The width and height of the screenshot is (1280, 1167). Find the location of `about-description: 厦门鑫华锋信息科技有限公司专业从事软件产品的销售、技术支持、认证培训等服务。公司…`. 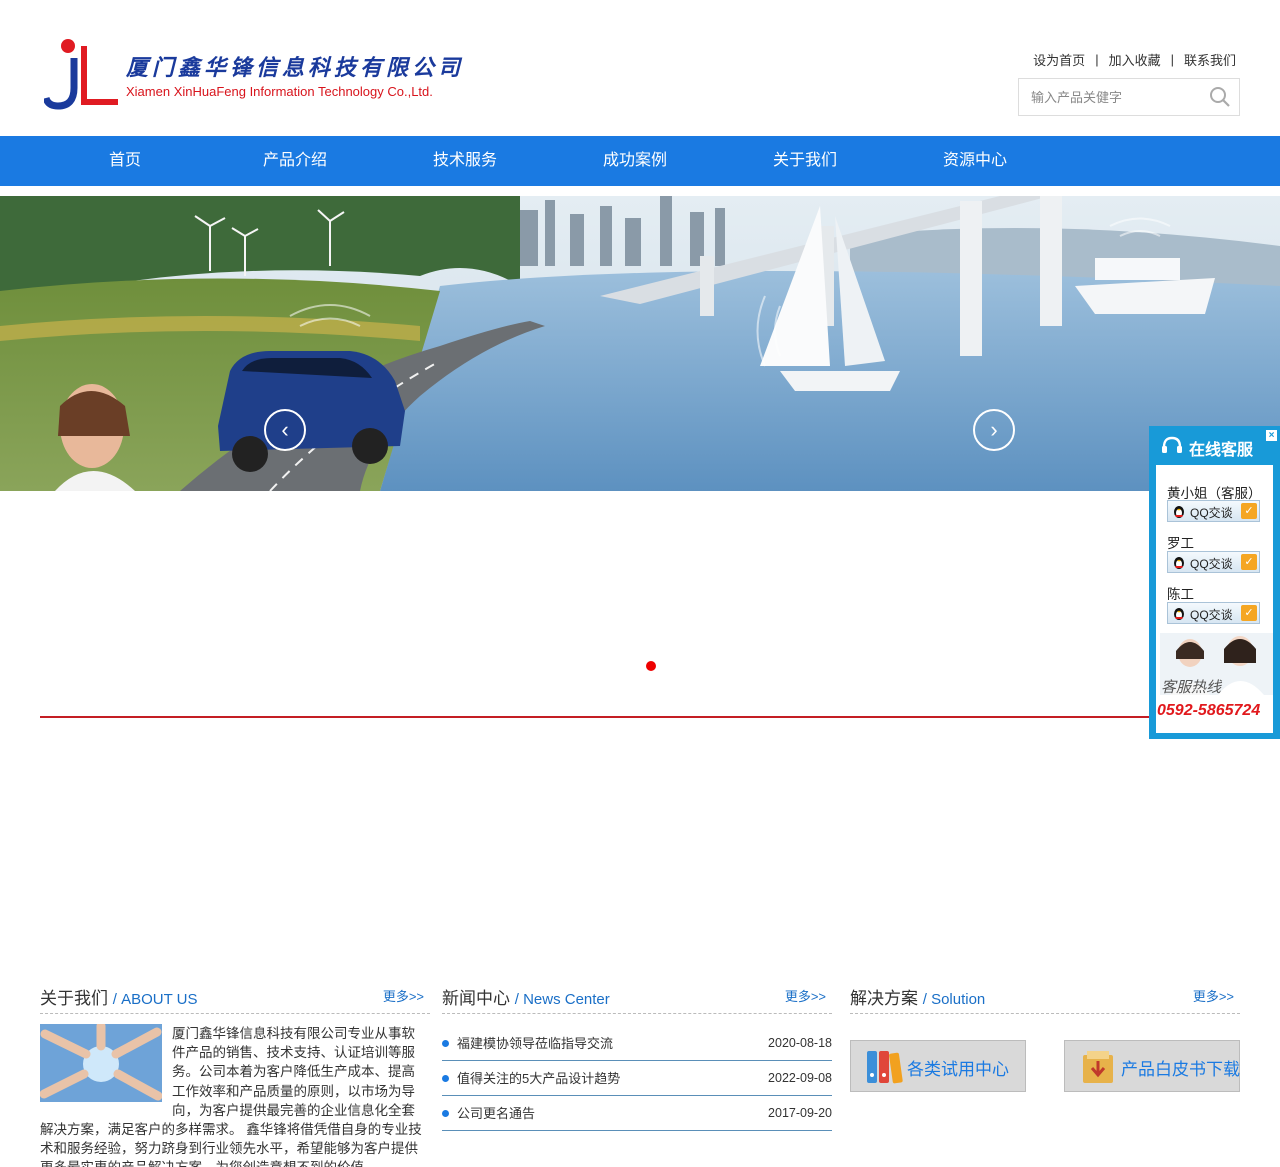

about-description: 厦门鑫华锋信息科技有限公司专业从事软件产品的销售、技术支持、认证培训等服务。公司… is located at coordinates (233, 1095).